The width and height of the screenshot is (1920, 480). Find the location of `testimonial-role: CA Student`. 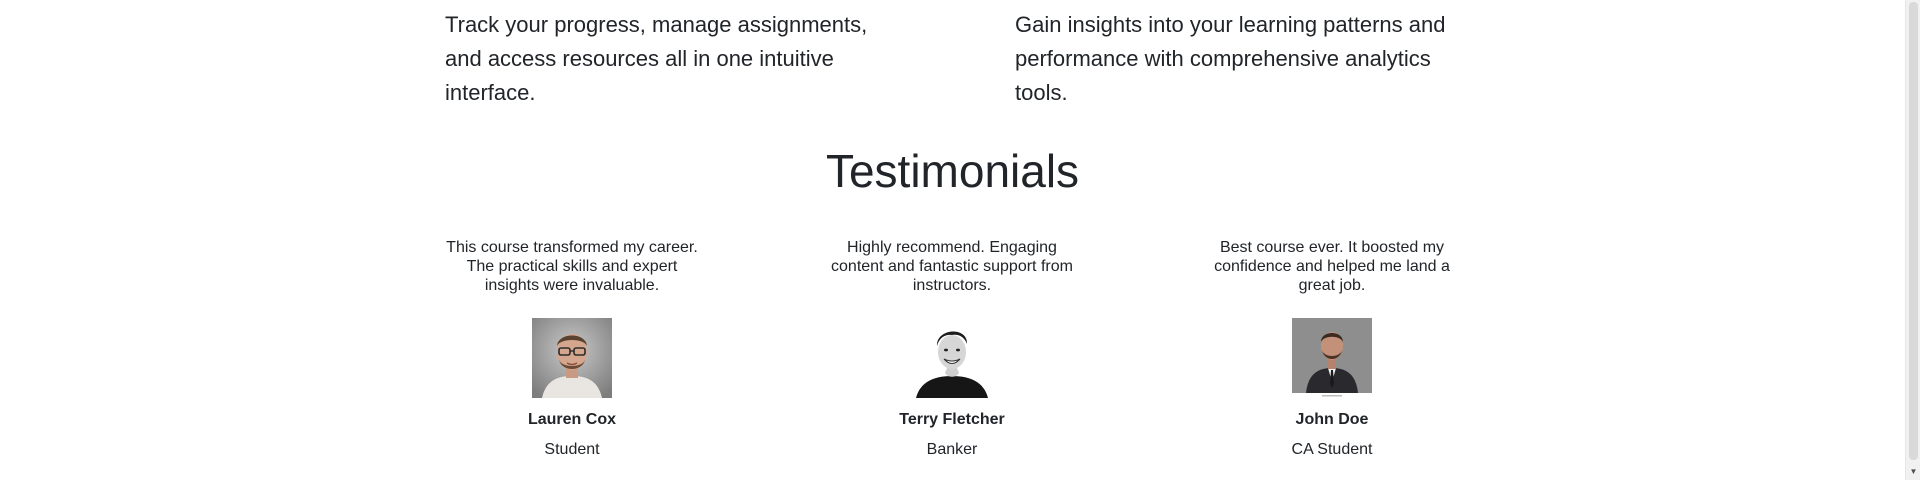

testimonial-role: CA Student is located at coordinates (1332, 449).